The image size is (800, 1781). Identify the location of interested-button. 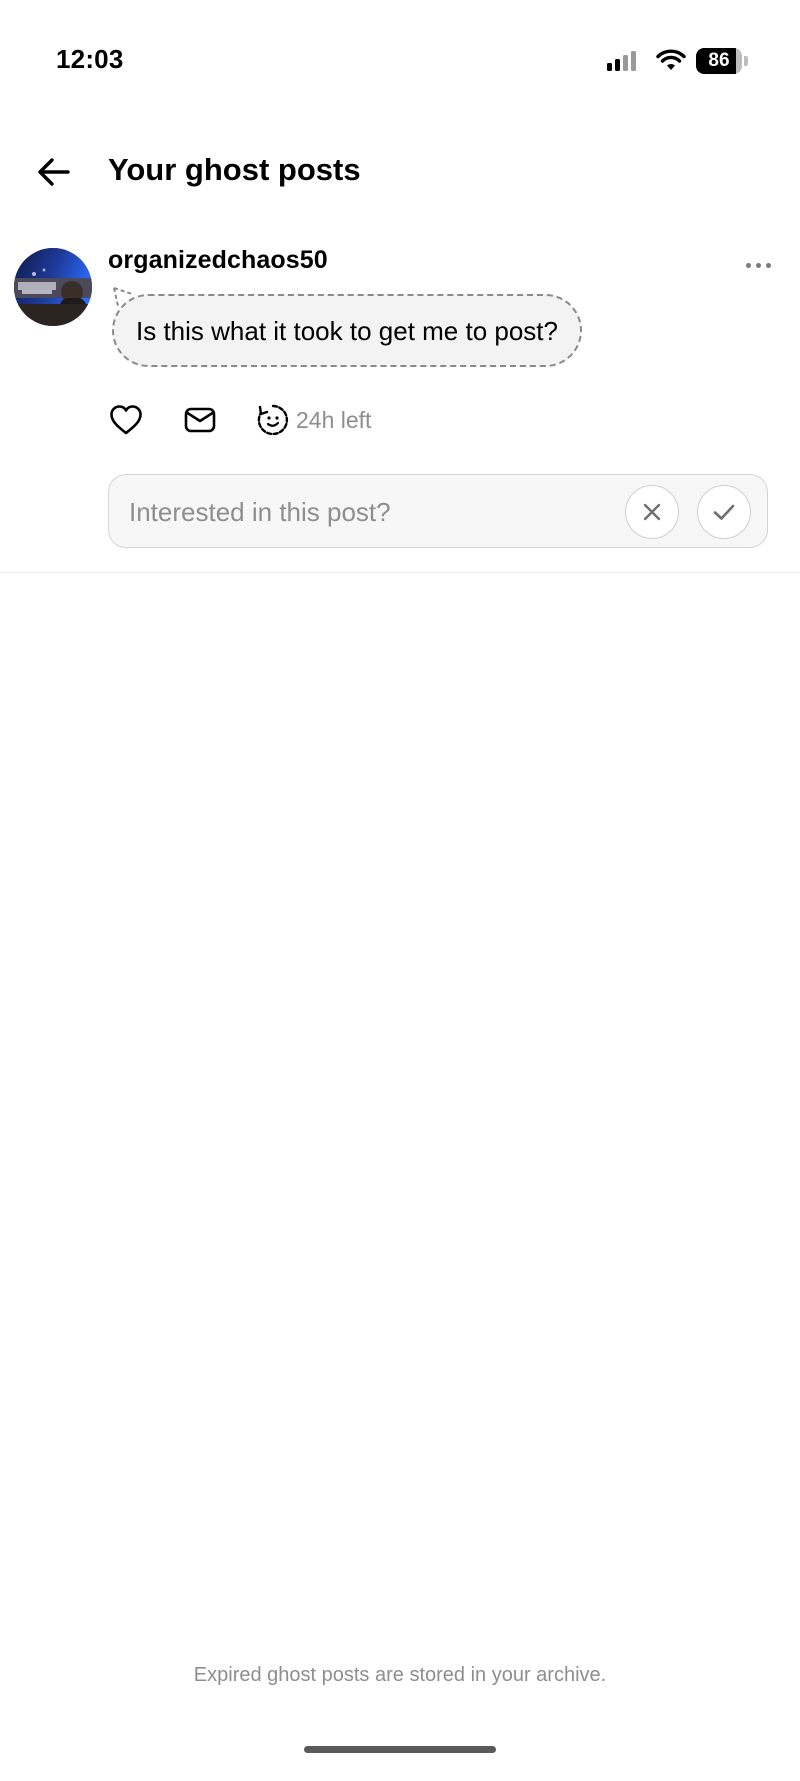
(724, 512).